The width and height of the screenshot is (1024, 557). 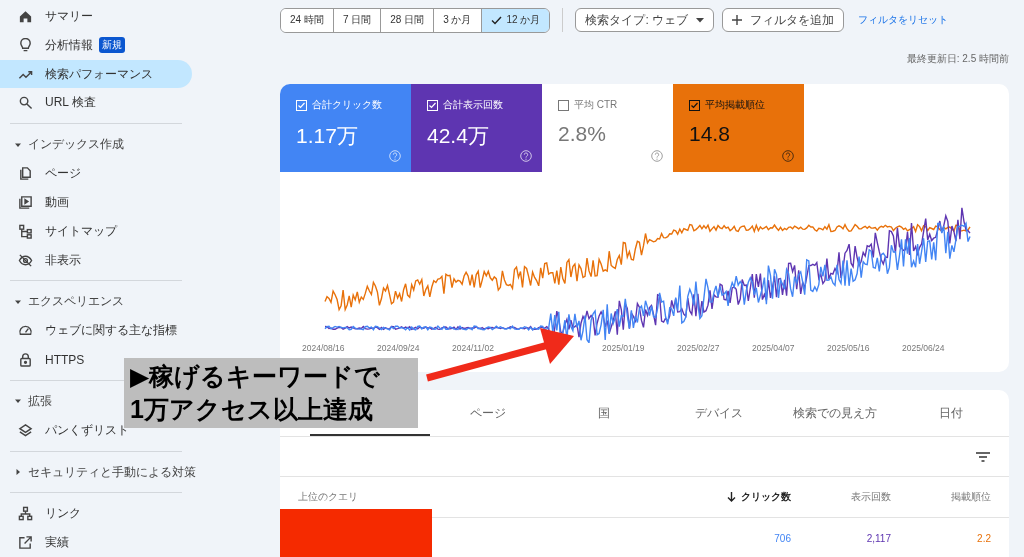 I want to click on lock-icon, so click(x=25, y=359).